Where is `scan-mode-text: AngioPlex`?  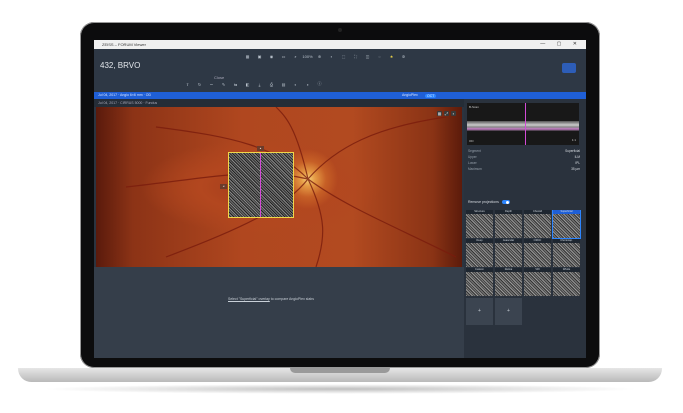 scan-mode-text: AngioPlex is located at coordinates (410, 95).